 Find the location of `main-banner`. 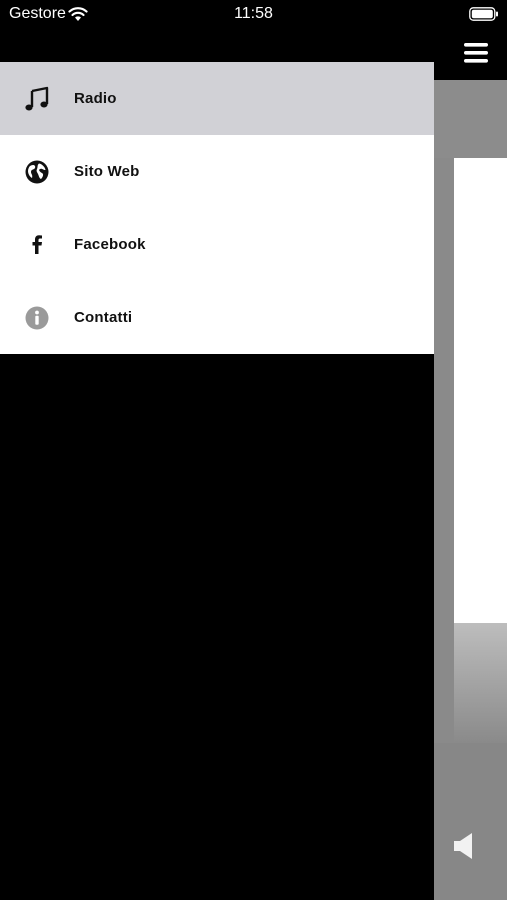

main-banner is located at coordinates (470, 119).